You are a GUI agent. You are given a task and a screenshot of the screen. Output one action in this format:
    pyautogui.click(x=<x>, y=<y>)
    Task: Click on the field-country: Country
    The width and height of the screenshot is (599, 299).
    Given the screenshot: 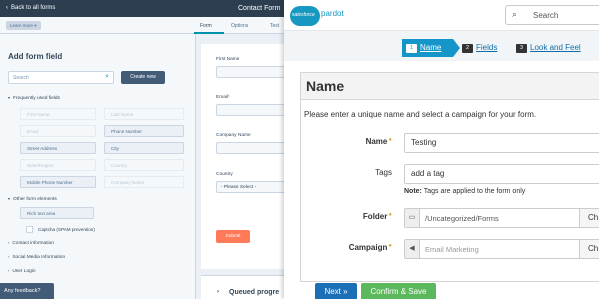 What is the action you would take?
    pyautogui.click(x=144, y=165)
    